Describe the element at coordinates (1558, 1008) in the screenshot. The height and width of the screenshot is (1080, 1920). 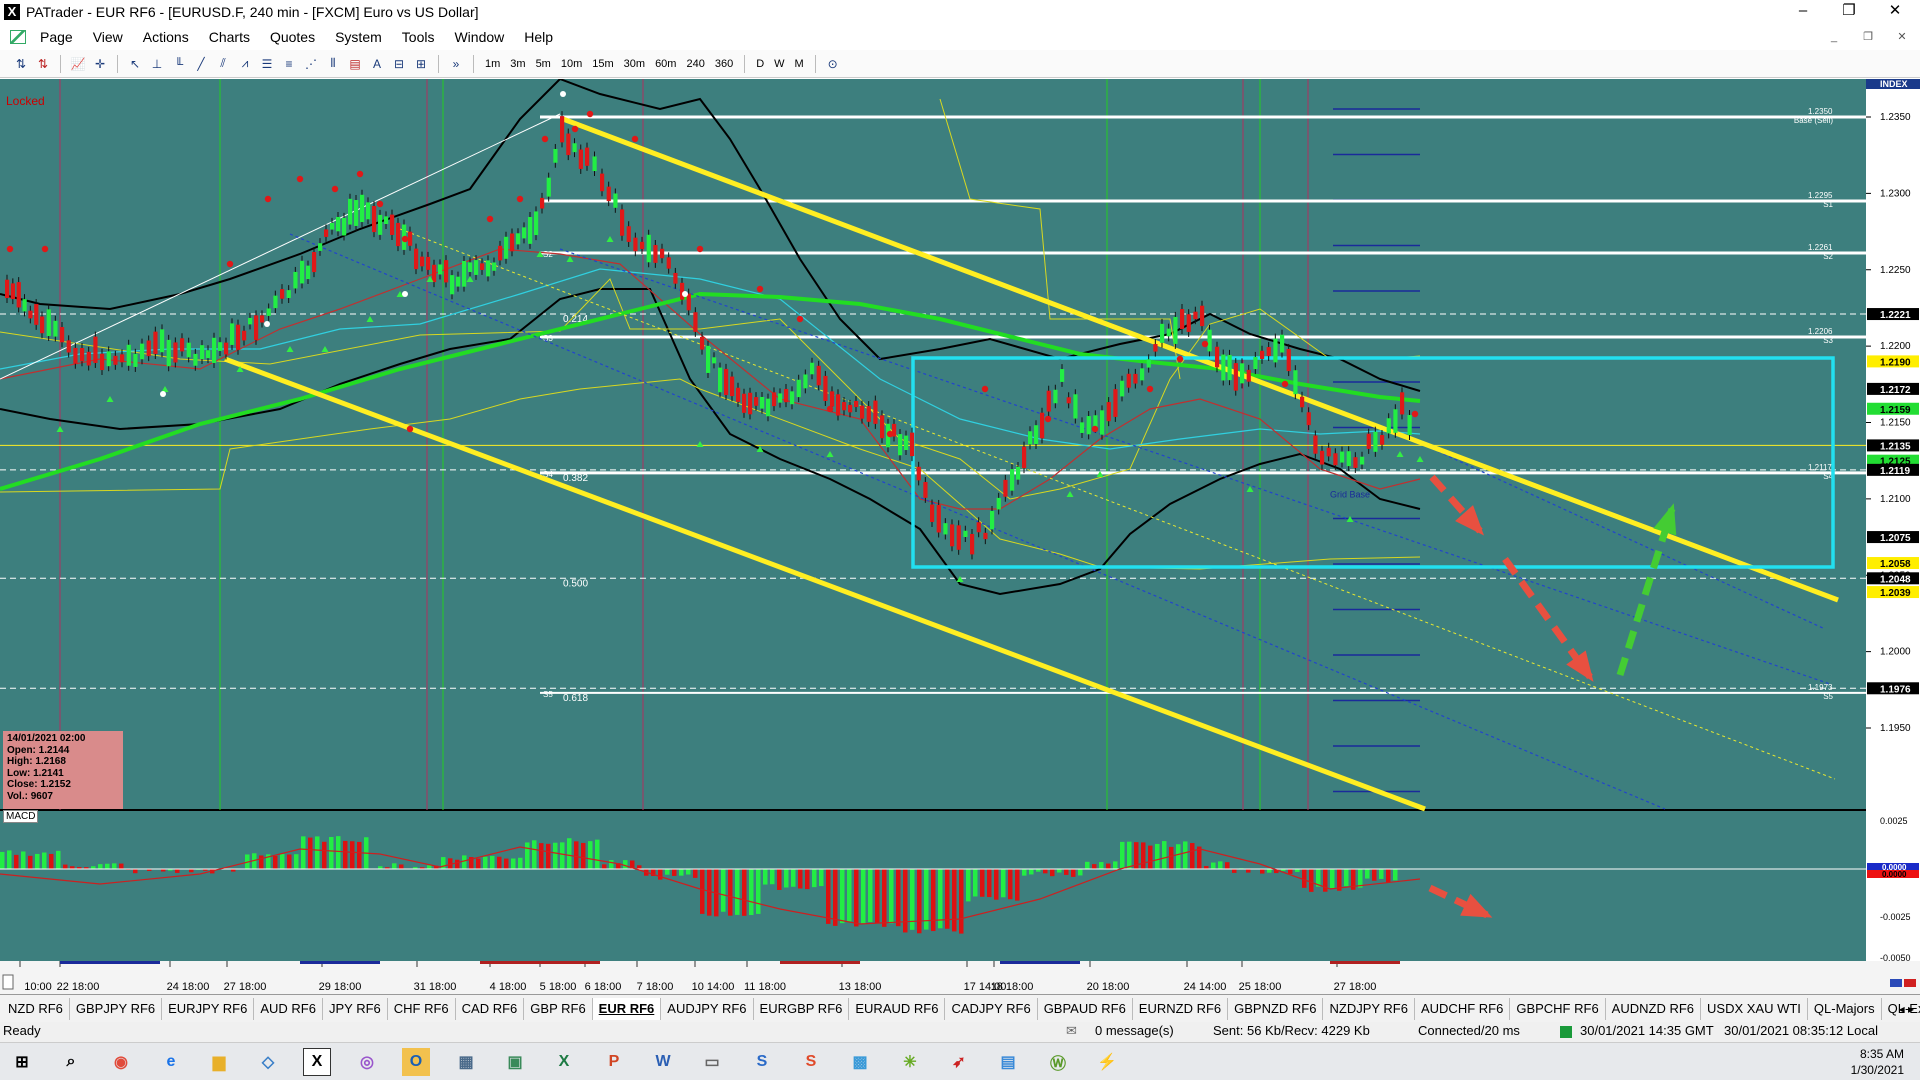
I see `symbol-tab-gbpchf-rf6: GBPCHF RF6` at that location.